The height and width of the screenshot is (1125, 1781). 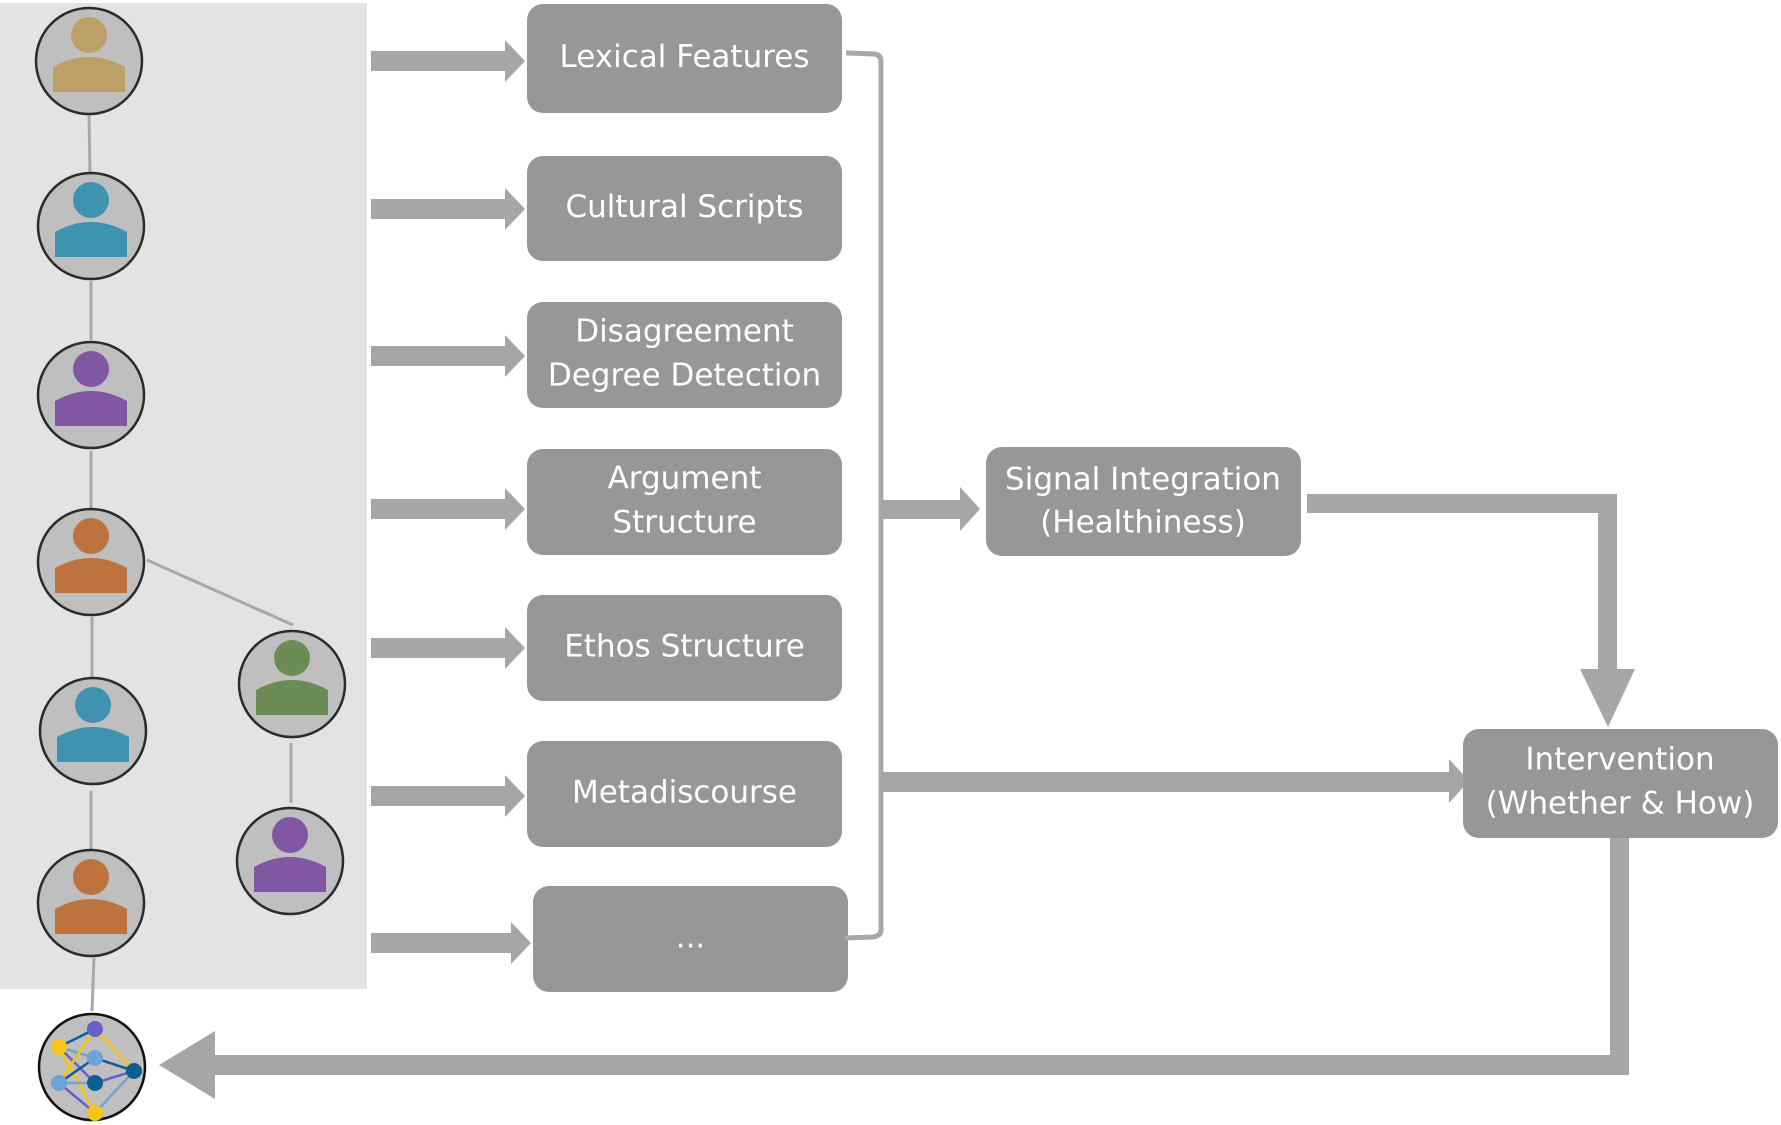 I want to click on feature-bracket, so click(x=864, y=495).